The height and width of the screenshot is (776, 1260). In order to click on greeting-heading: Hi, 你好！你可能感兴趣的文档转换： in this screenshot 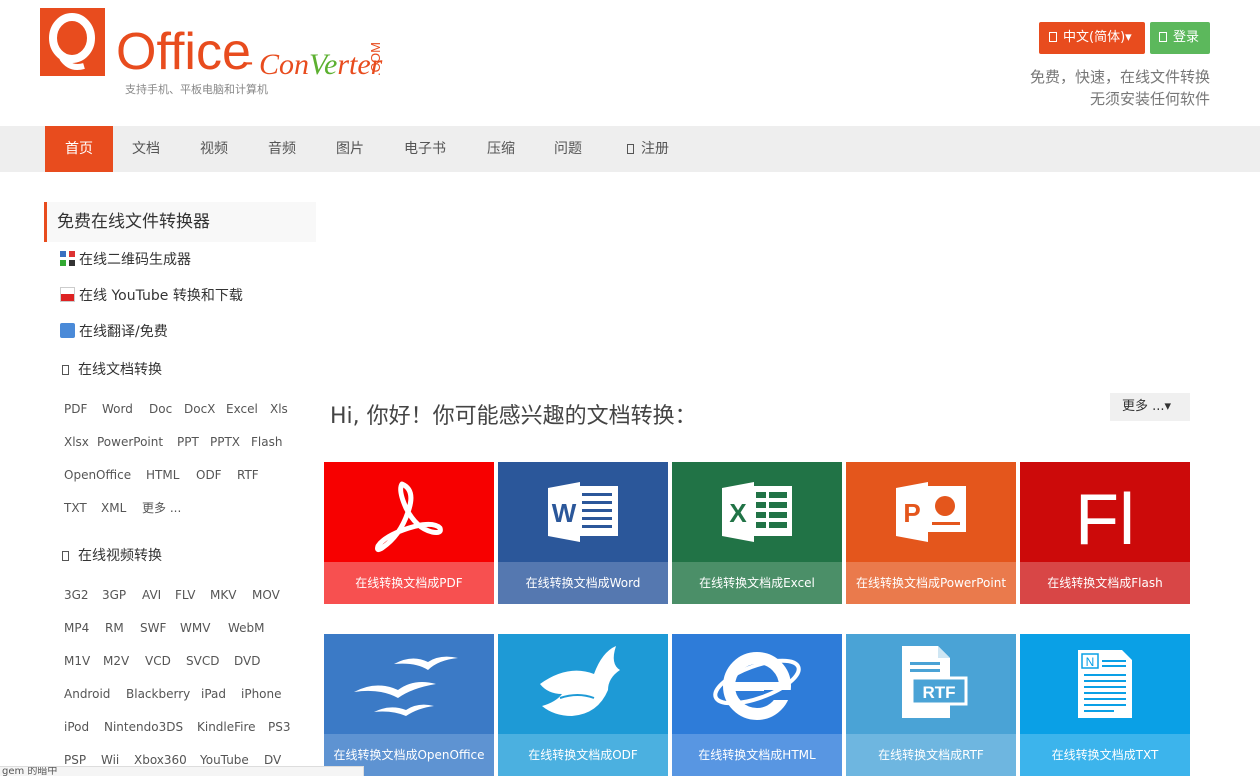, I will do `click(513, 416)`.